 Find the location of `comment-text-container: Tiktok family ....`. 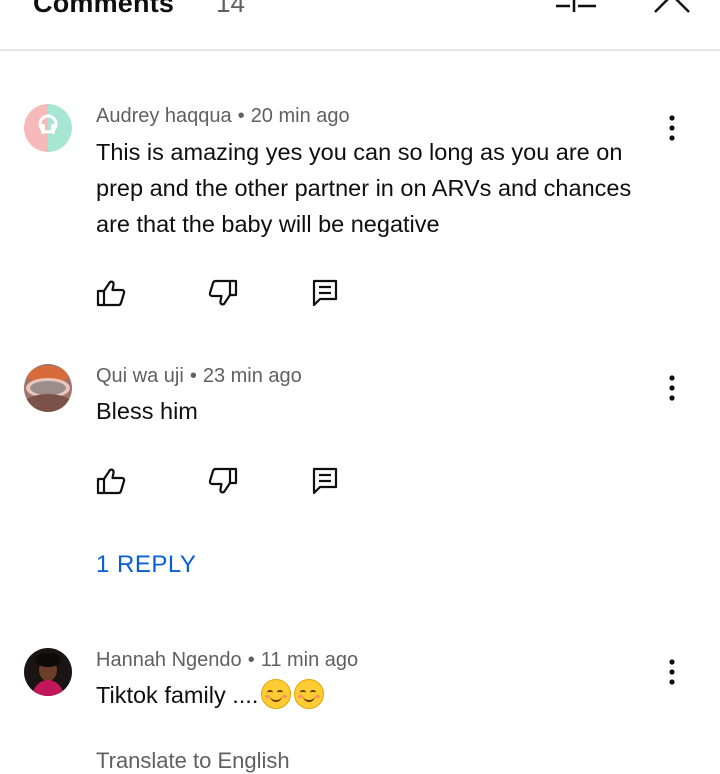

comment-text-container: Tiktok family .... is located at coordinates (381, 695).